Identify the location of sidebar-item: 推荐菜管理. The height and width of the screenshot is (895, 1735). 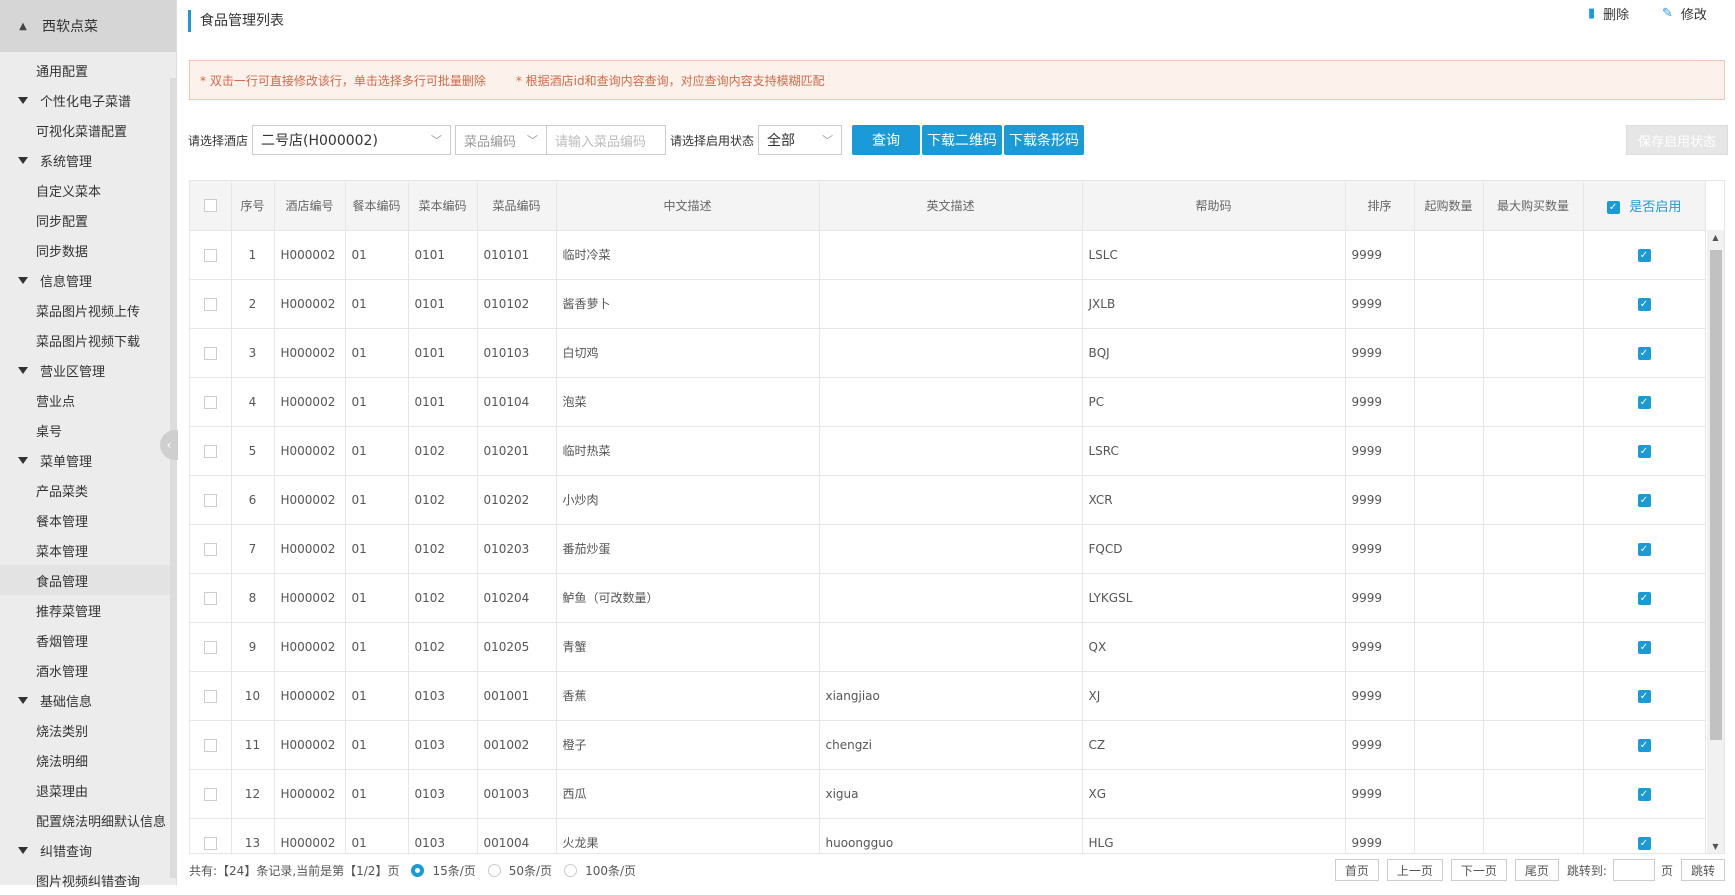
(85, 610).